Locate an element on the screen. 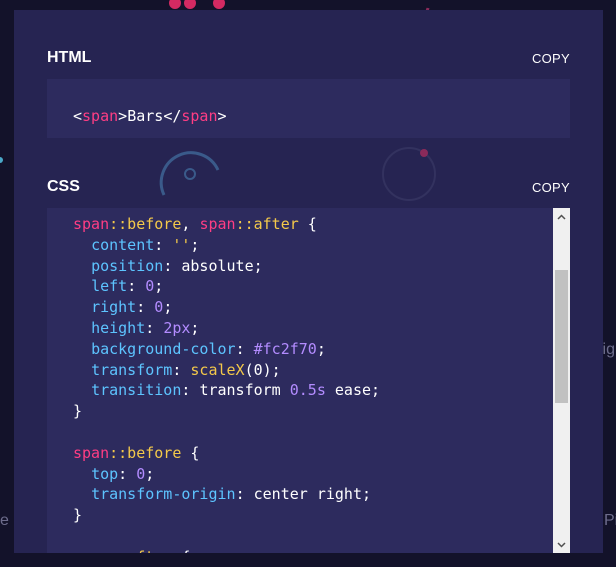  code-token: height is located at coordinates (118, 327).